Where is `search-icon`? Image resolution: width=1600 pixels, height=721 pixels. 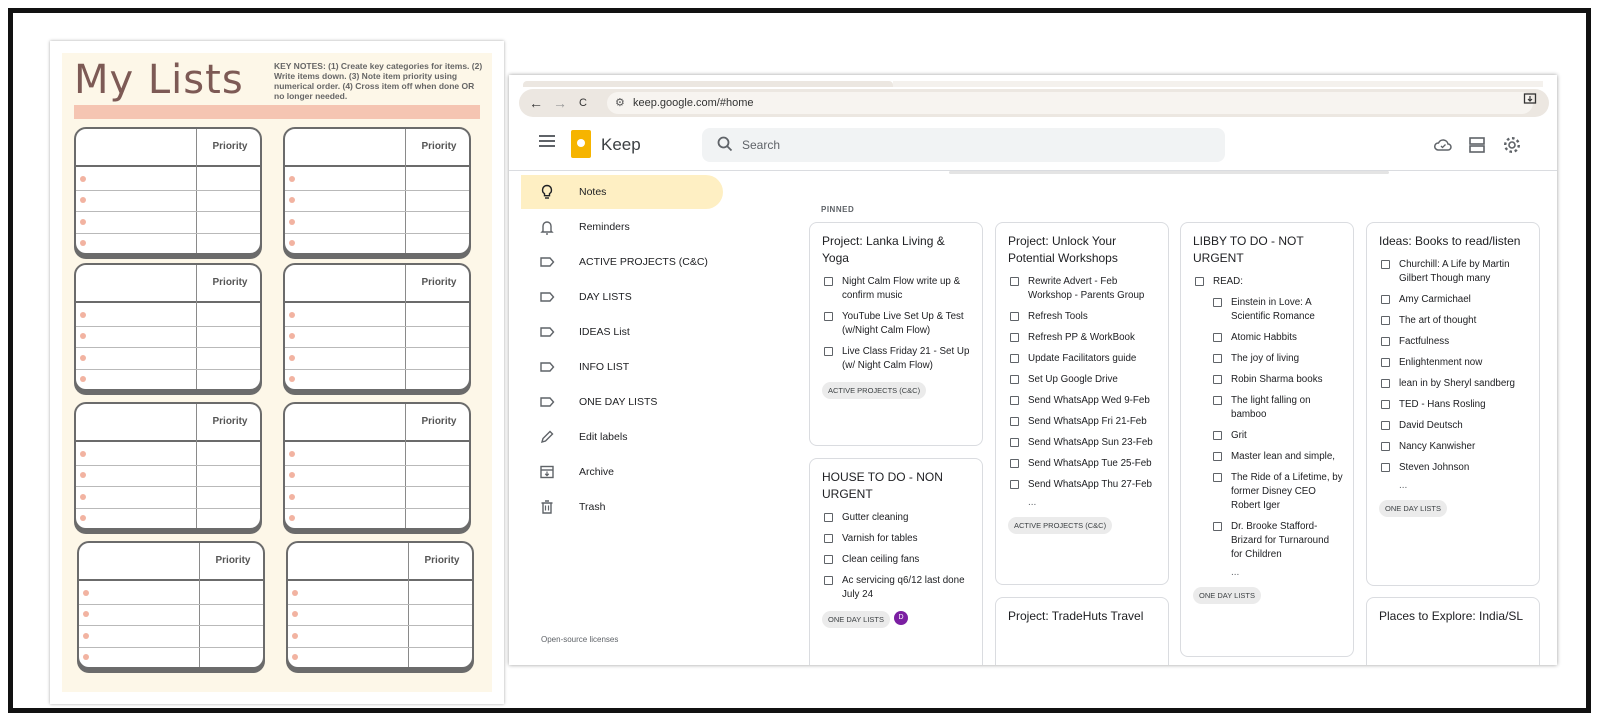 search-icon is located at coordinates (725, 144).